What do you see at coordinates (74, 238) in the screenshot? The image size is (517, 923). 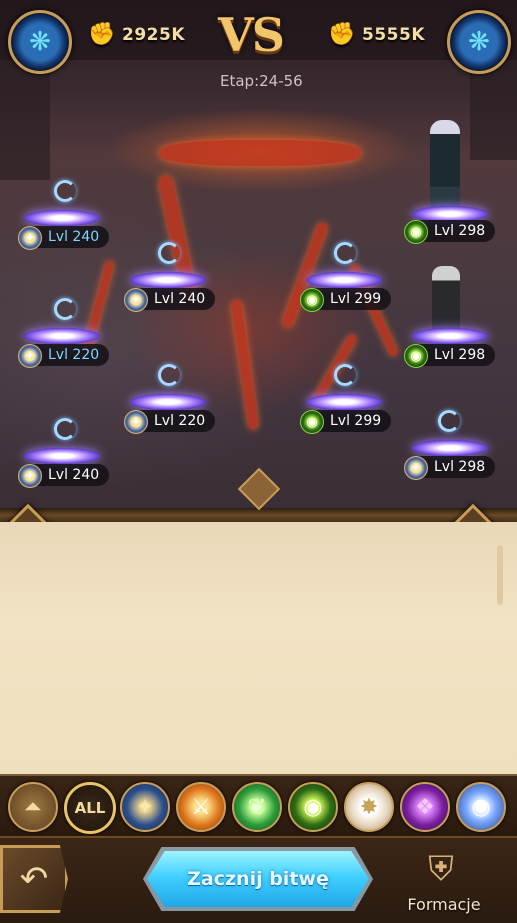 I see `ally-slot-1: Lvl 240 ✦` at bounding box center [74, 238].